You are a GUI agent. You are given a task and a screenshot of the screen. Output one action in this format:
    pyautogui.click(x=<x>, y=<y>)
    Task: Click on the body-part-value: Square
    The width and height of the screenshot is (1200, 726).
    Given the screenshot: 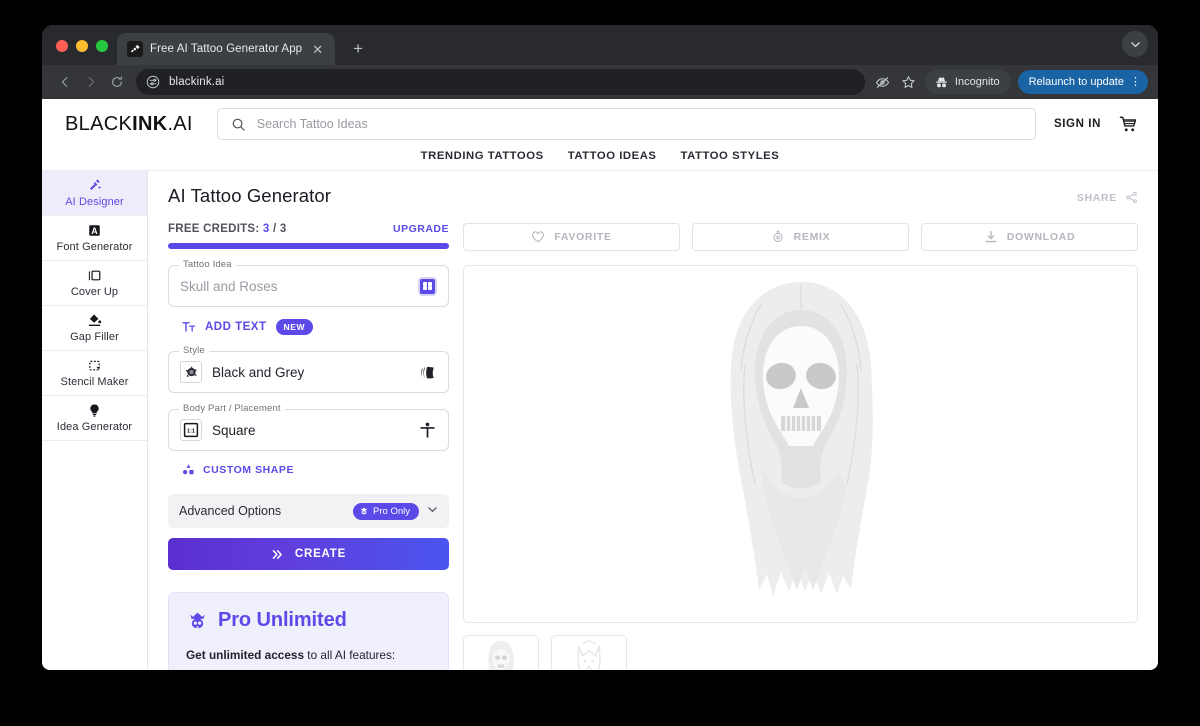 What is the action you would take?
    pyautogui.click(x=234, y=430)
    